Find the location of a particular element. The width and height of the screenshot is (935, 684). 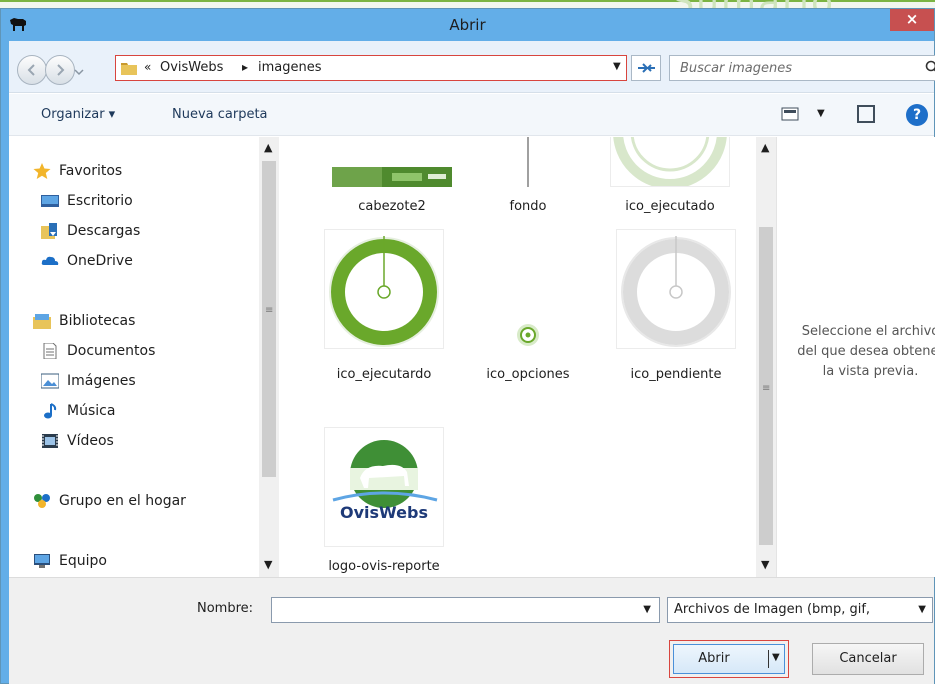

nav-label: Descargas is located at coordinates (104, 231).